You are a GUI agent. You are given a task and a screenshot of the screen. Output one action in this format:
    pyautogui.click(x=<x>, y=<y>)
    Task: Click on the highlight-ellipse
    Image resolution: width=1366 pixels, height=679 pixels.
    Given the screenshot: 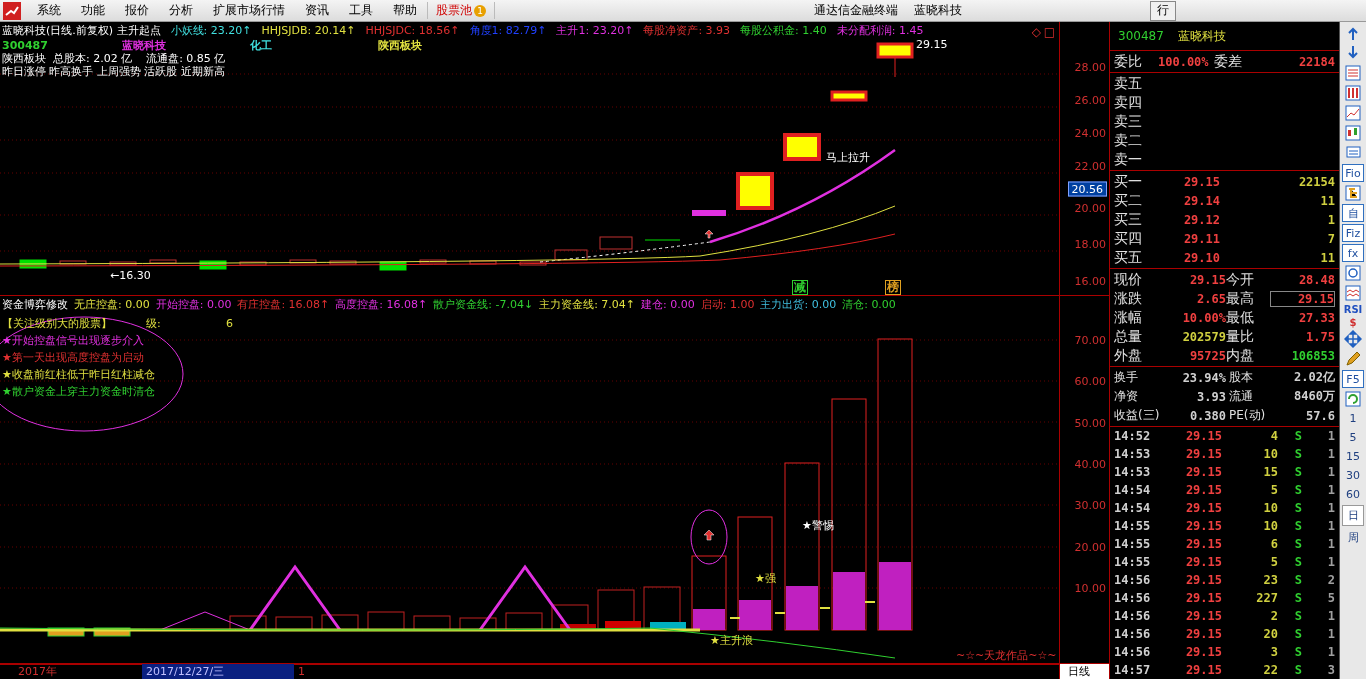 What is the action you would take?
    pyautogui.click(x=709, y=537)
    